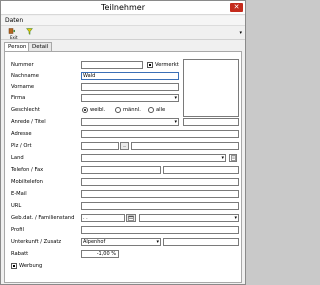  What do you see at coordinates (160, 206) in the screenshot?
I see `url-field` at bounding box center [160, 206].